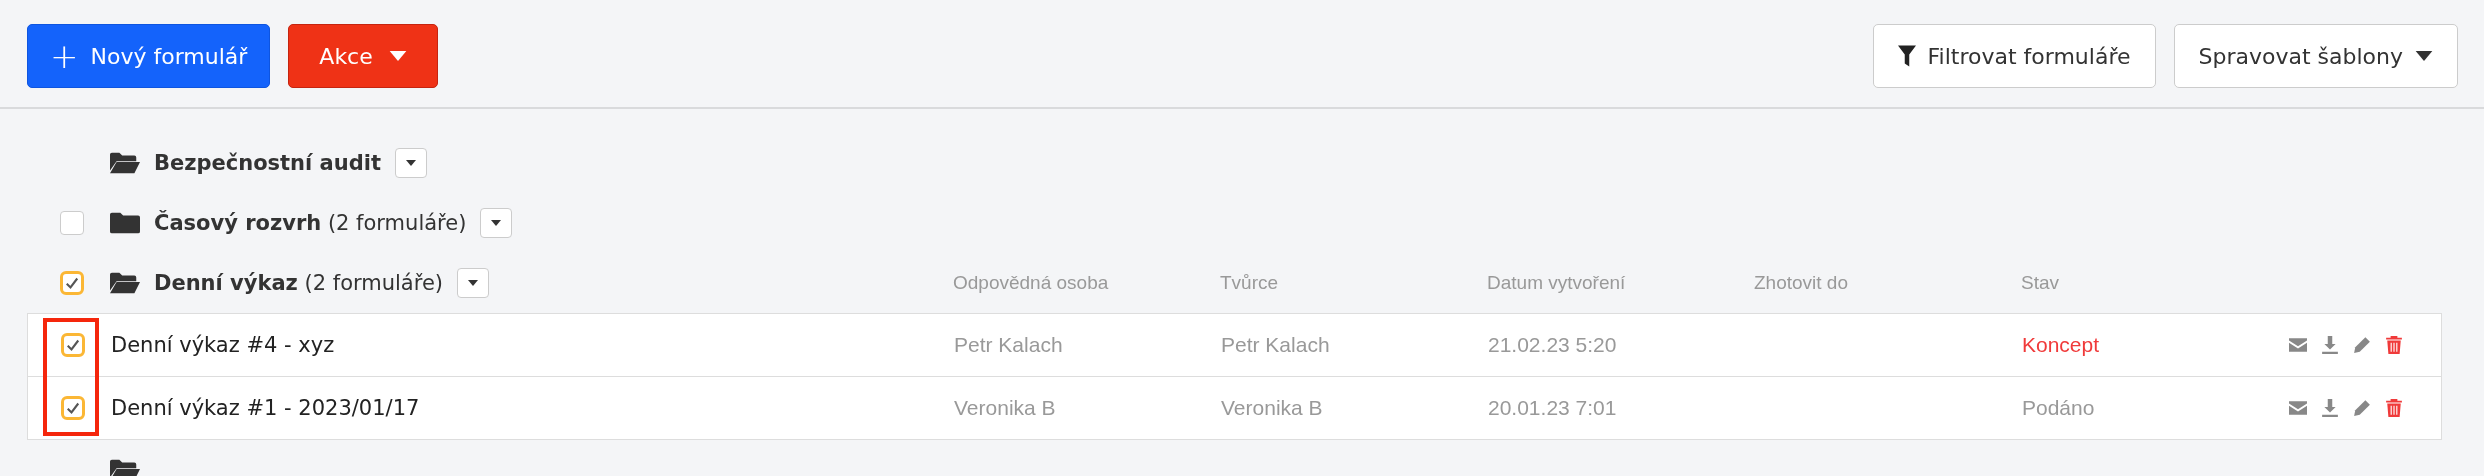 This screenshot has width=2484, height=476. Describe the element at coordinates (298, 283) in the screenshot. I see `group-title: Denní výkaz (2 formuláře)` at that location.